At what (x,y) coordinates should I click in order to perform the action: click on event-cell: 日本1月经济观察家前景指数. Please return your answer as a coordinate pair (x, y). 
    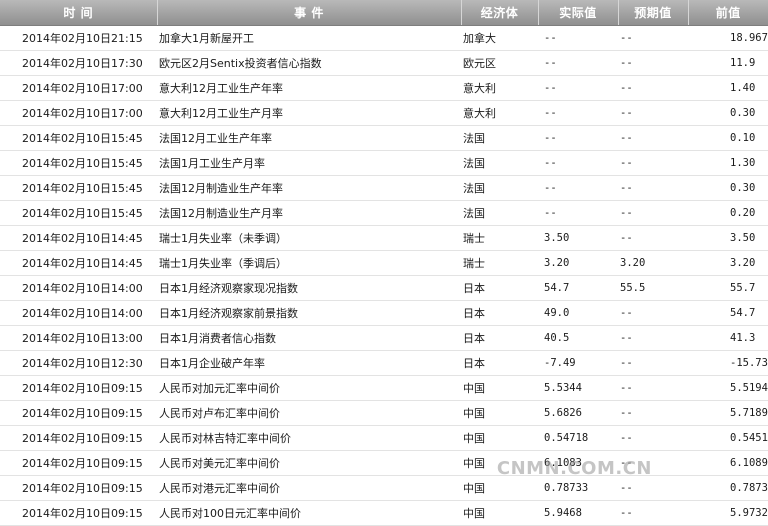
    Looking at the image, I should click on (309, 313).